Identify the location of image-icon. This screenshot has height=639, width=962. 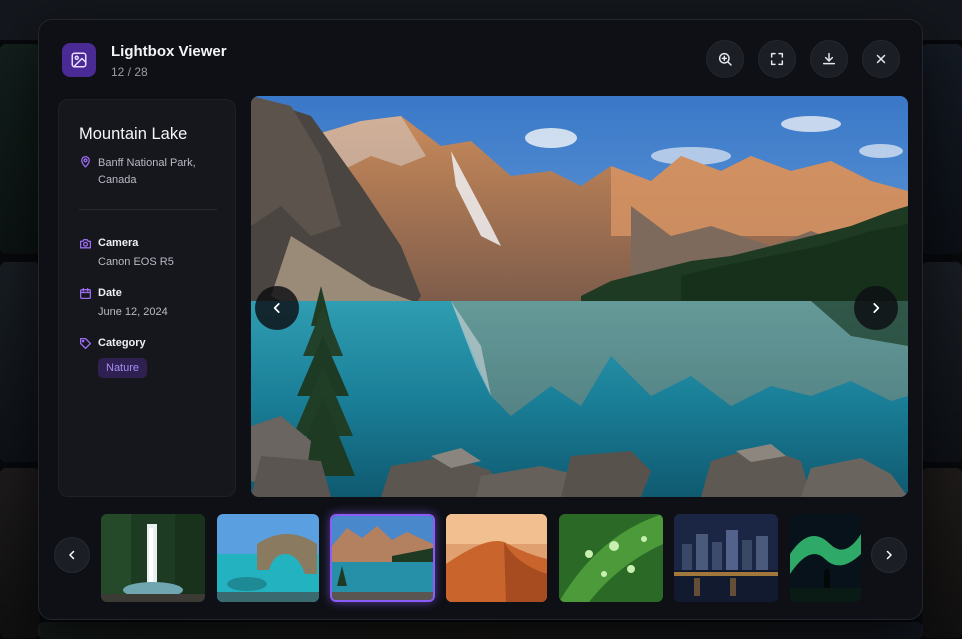
(79, 60).